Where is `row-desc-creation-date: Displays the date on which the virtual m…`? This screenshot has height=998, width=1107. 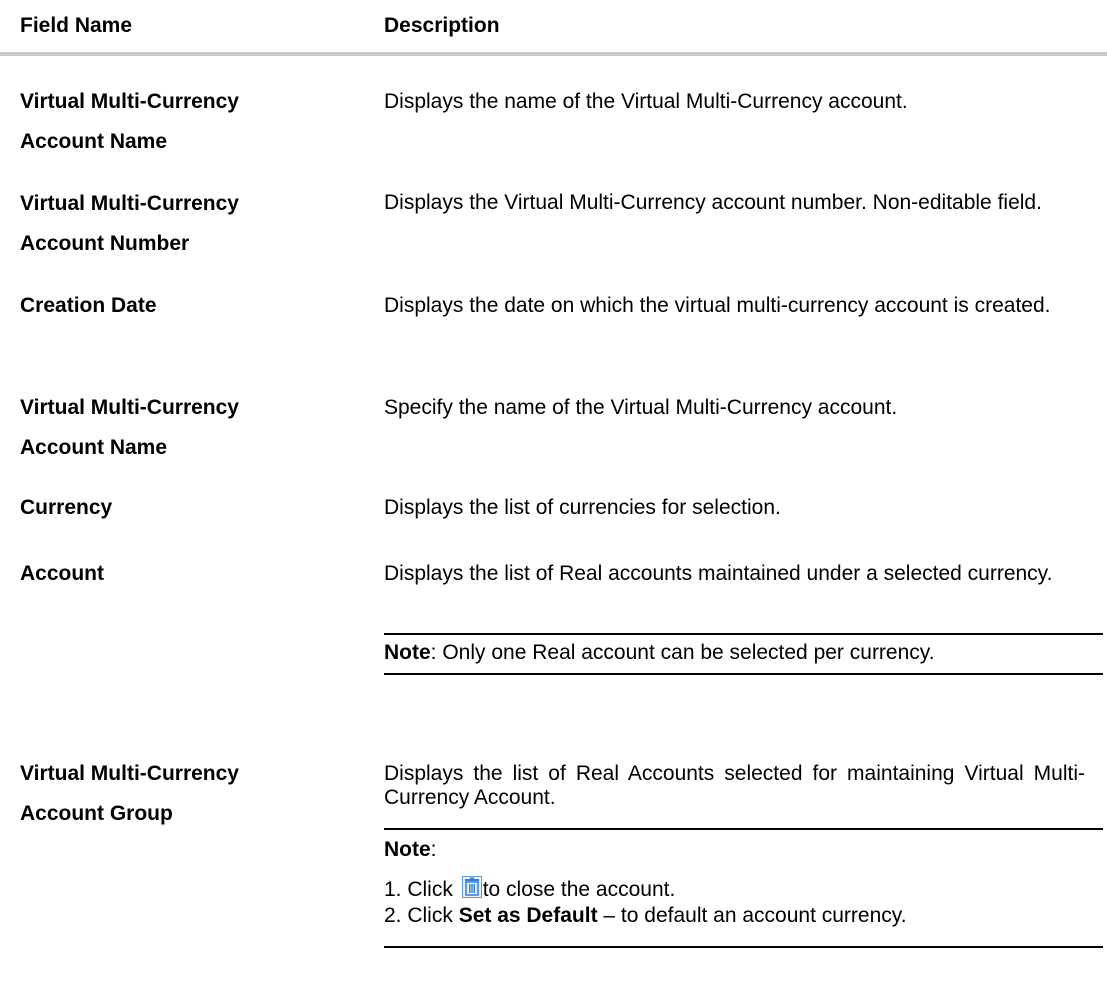 row-desc-creation-date: Displays the date on which the virtual m… is located at coordinates (717, 305).